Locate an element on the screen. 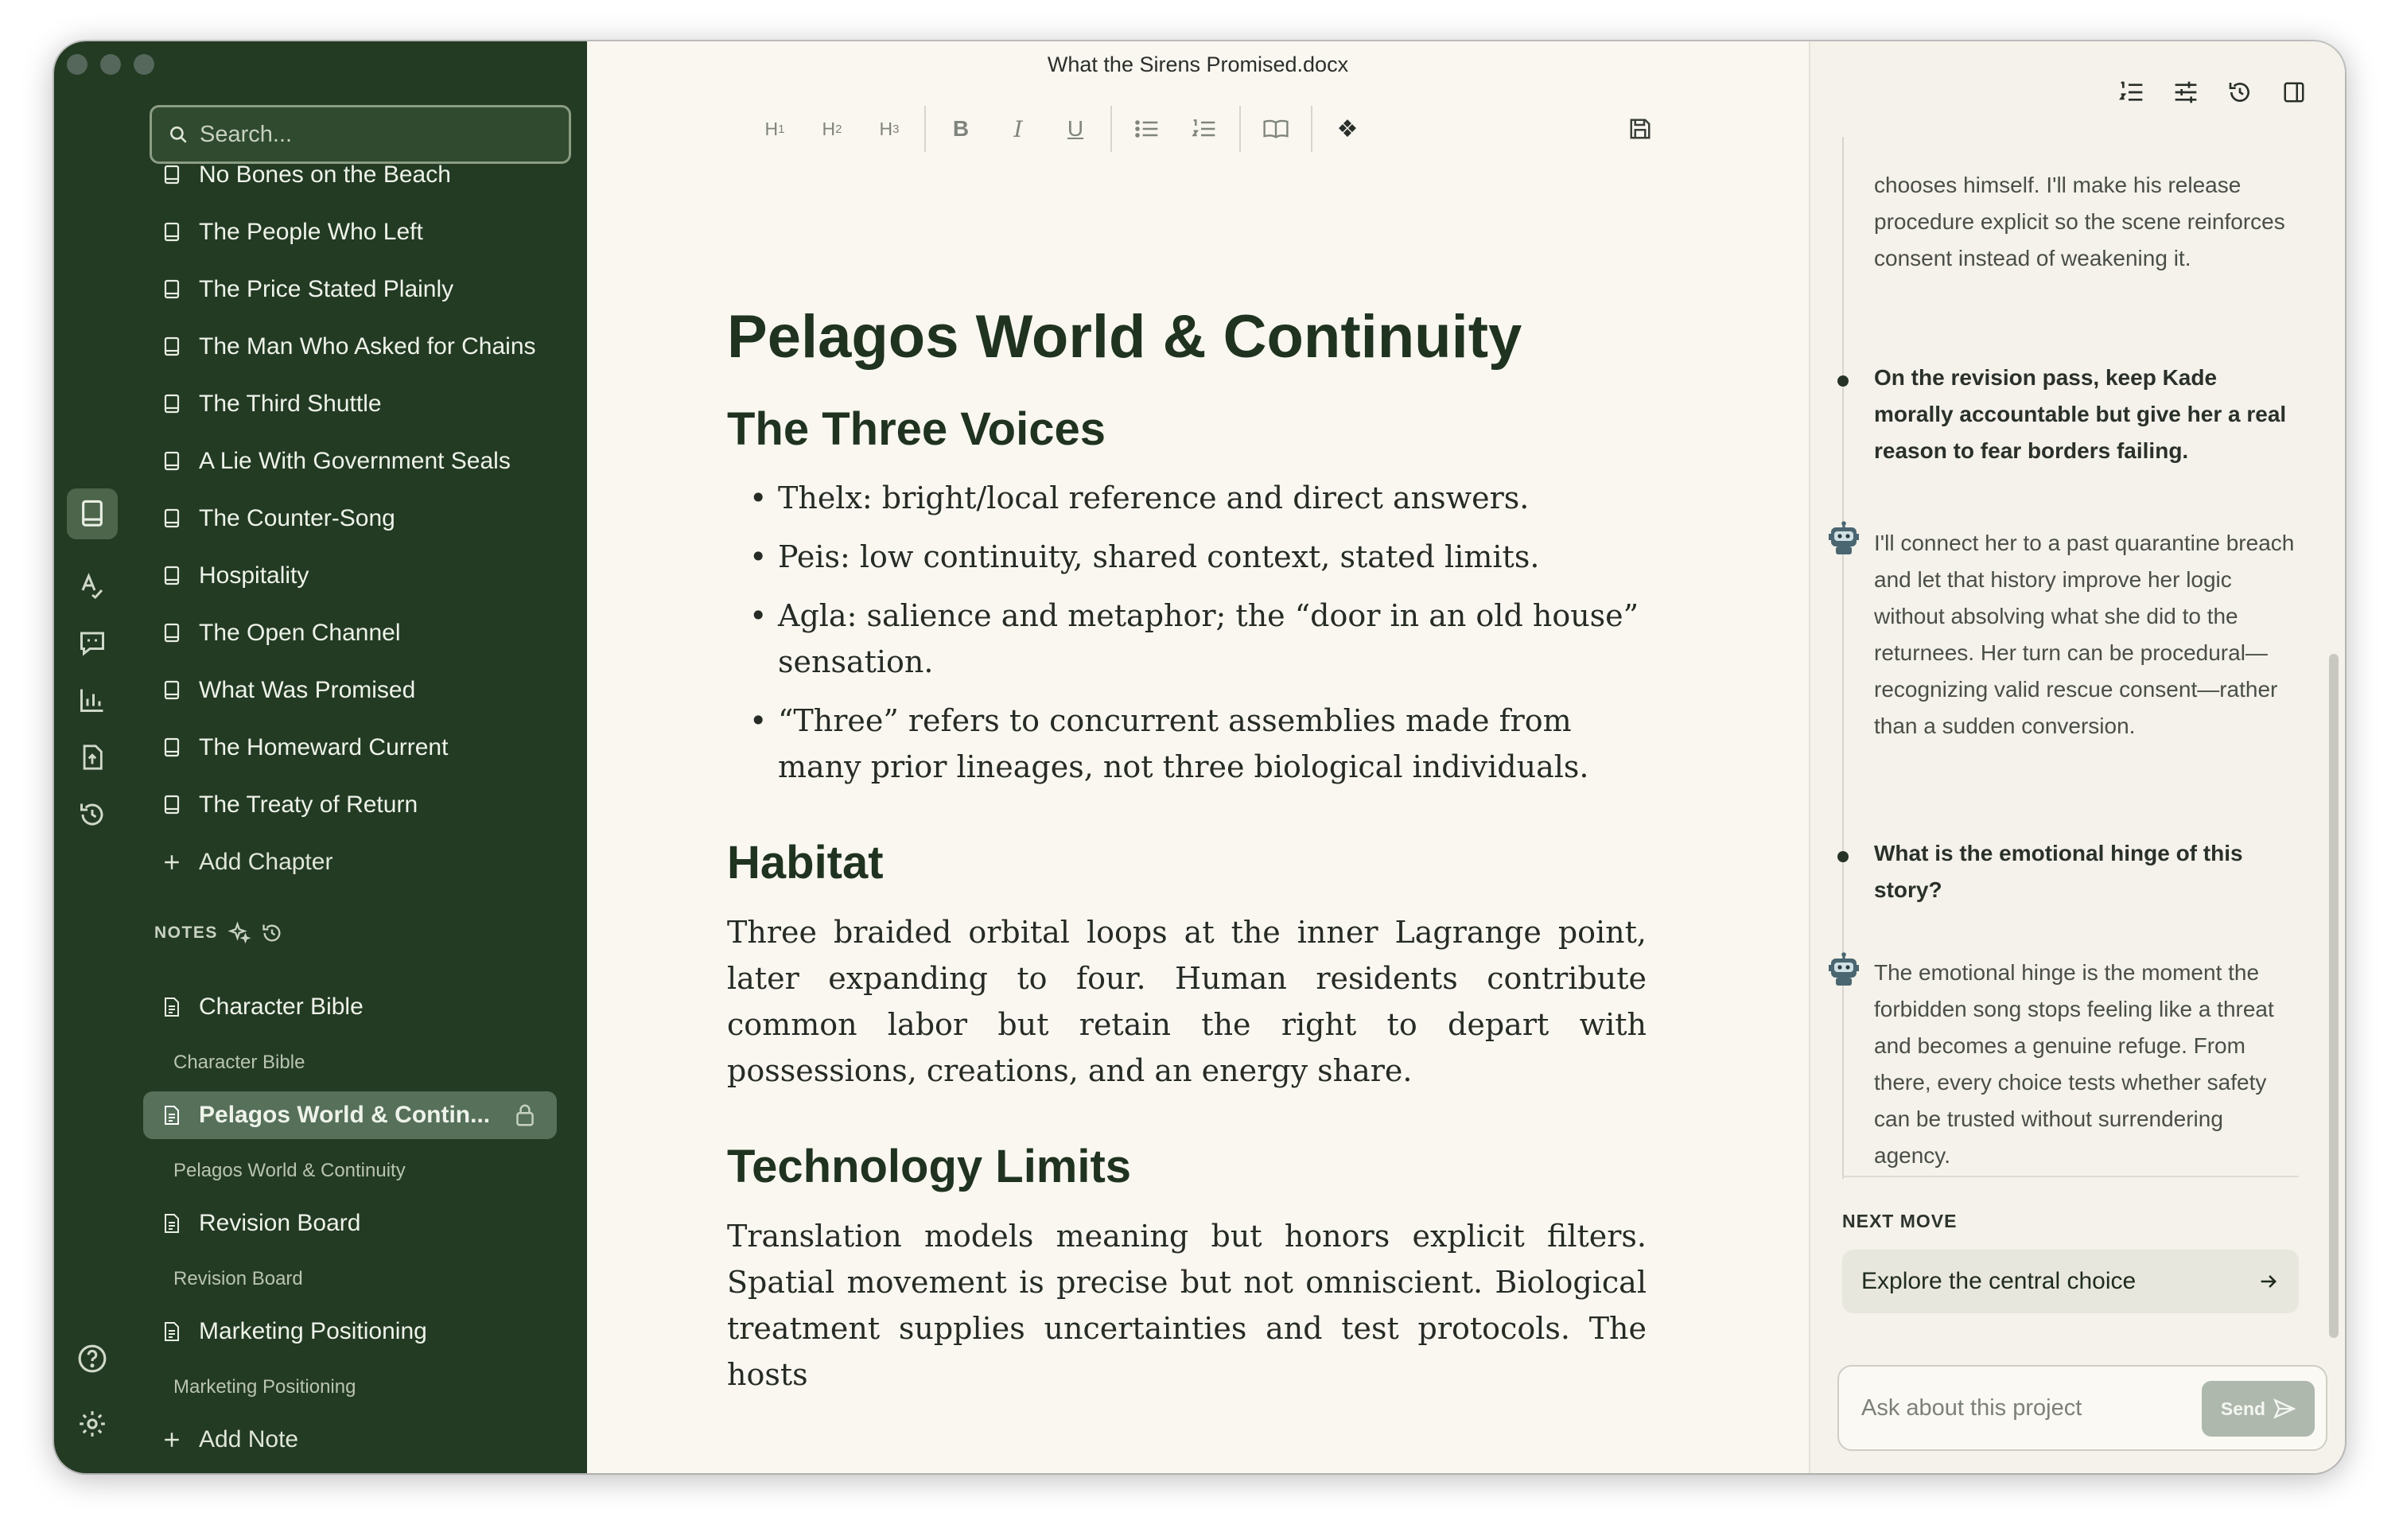  italic-button: I is located at coordinates (1019, 129).